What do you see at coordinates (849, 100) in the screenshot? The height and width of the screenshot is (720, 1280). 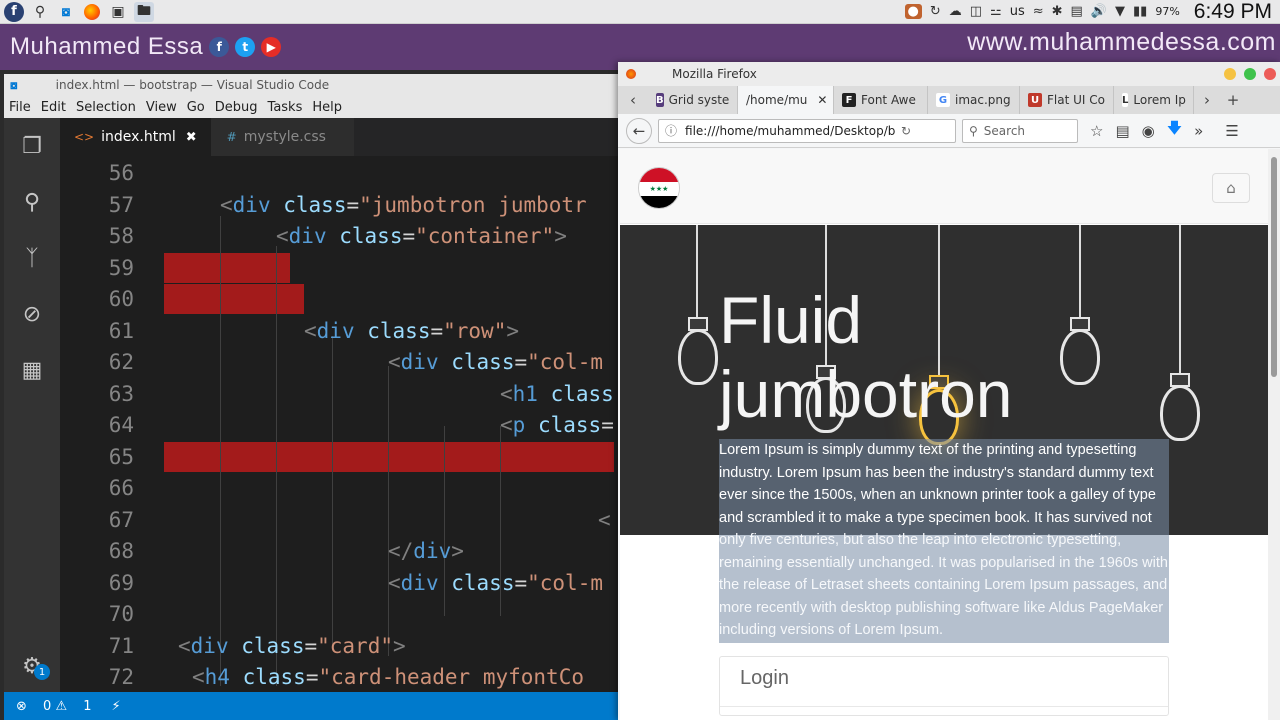 I see `font-awesome-favicon-icon: F` at bounding box center [849, 100].